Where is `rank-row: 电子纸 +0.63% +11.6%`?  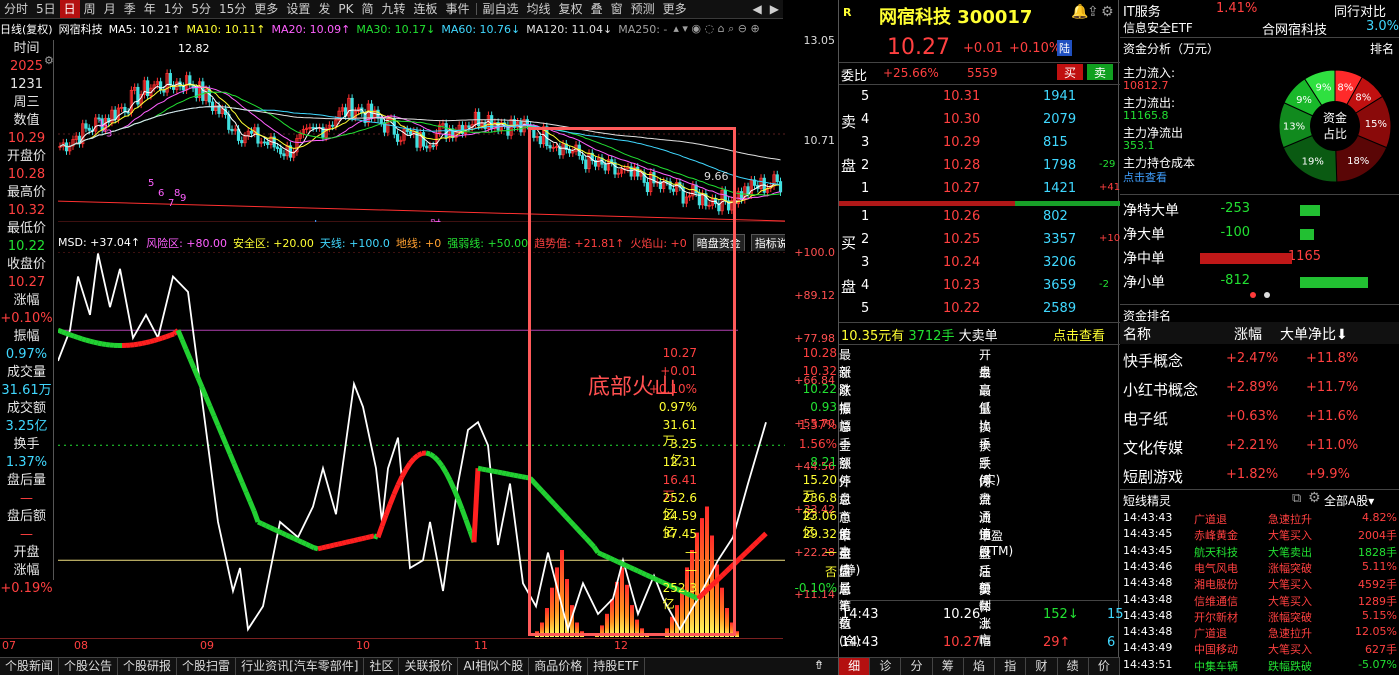 rank-row: 电子纸 +0.63% +11.6% is located at coordinates (1259, 419).